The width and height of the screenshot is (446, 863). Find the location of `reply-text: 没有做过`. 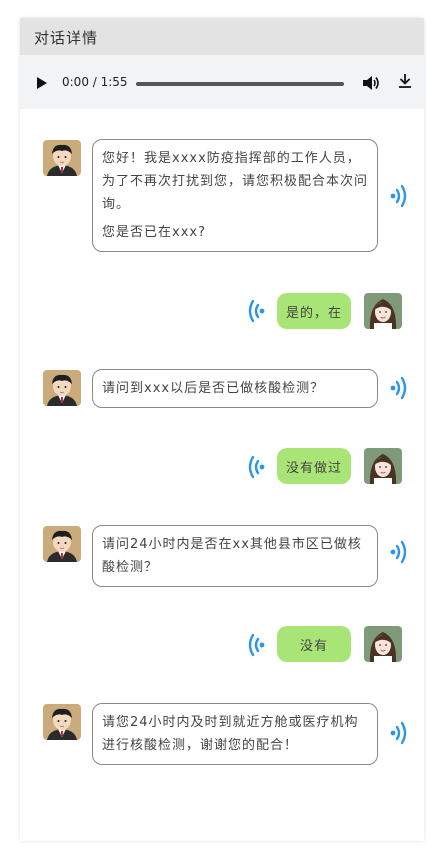

reply-text: 没有做过 is located at coordinates (313, 468).